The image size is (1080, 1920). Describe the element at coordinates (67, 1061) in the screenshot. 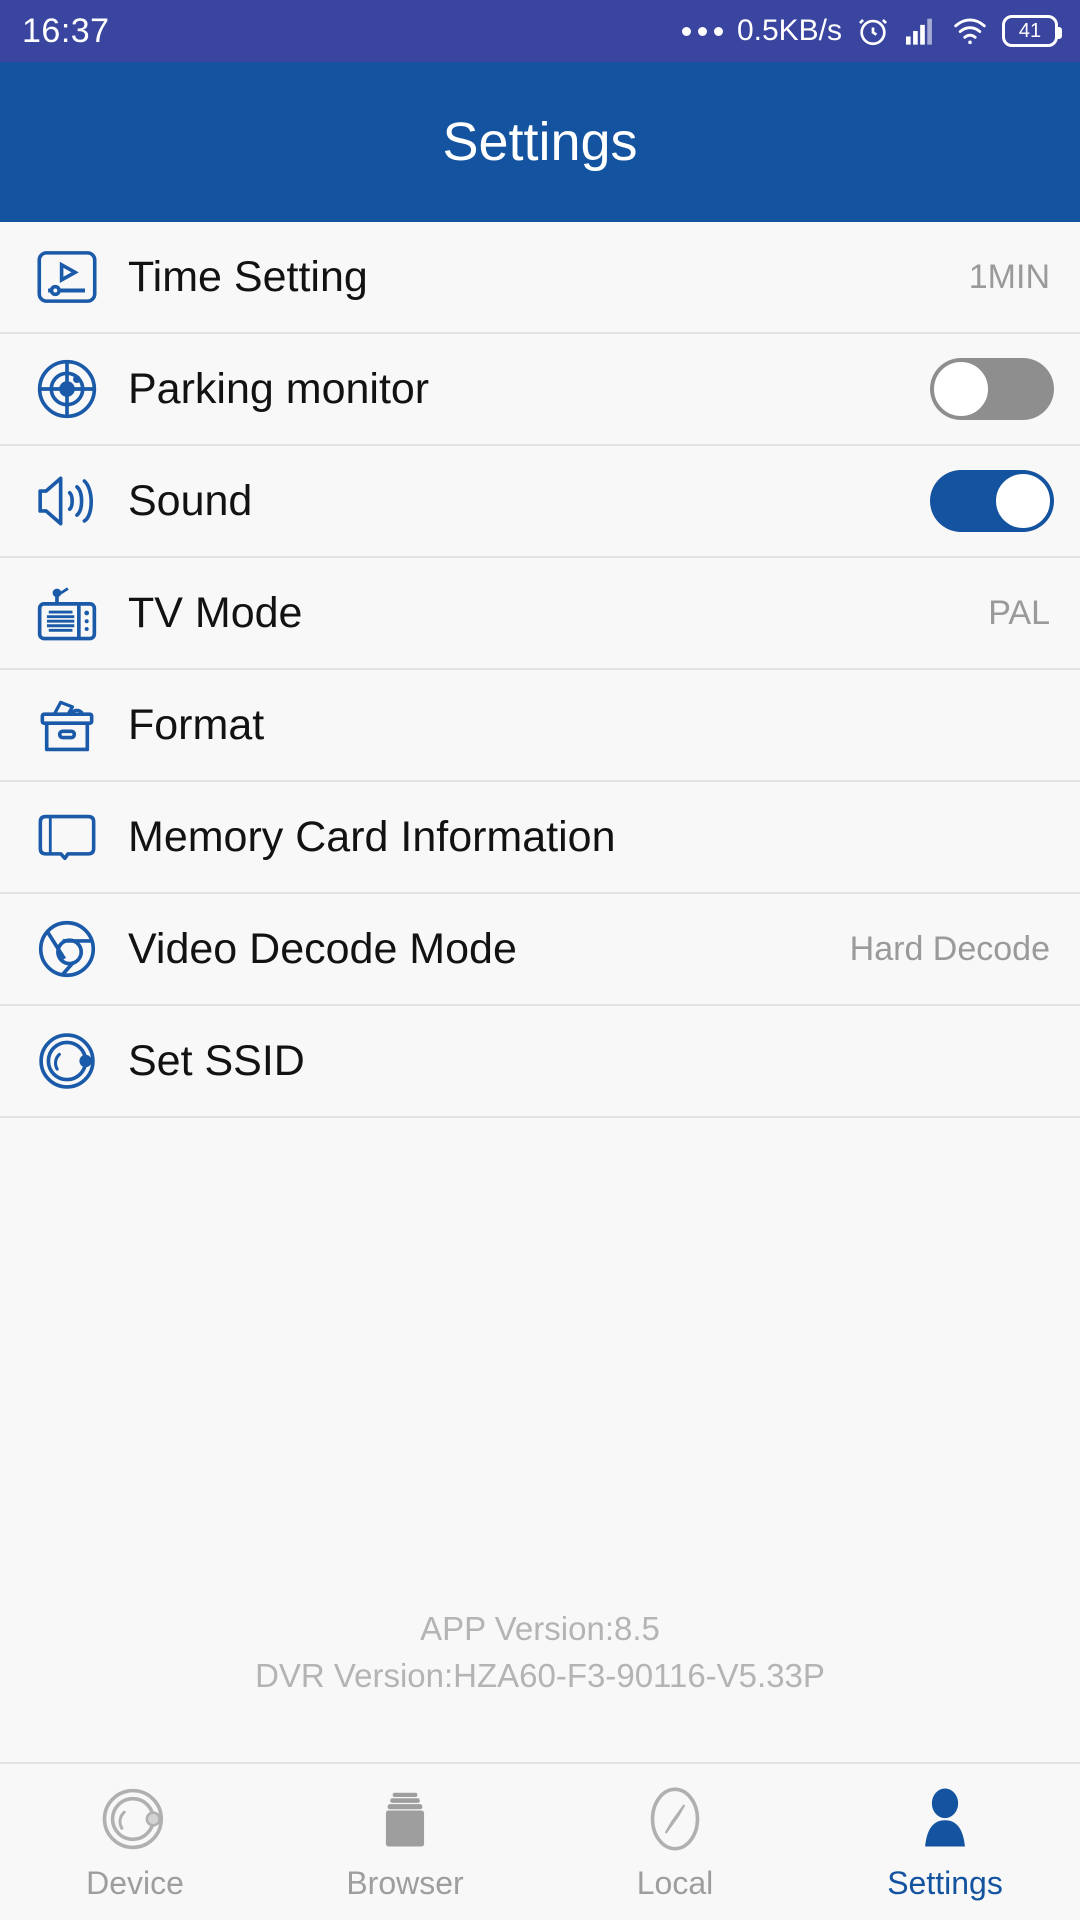

I see `set-ssid-icon` at that location.